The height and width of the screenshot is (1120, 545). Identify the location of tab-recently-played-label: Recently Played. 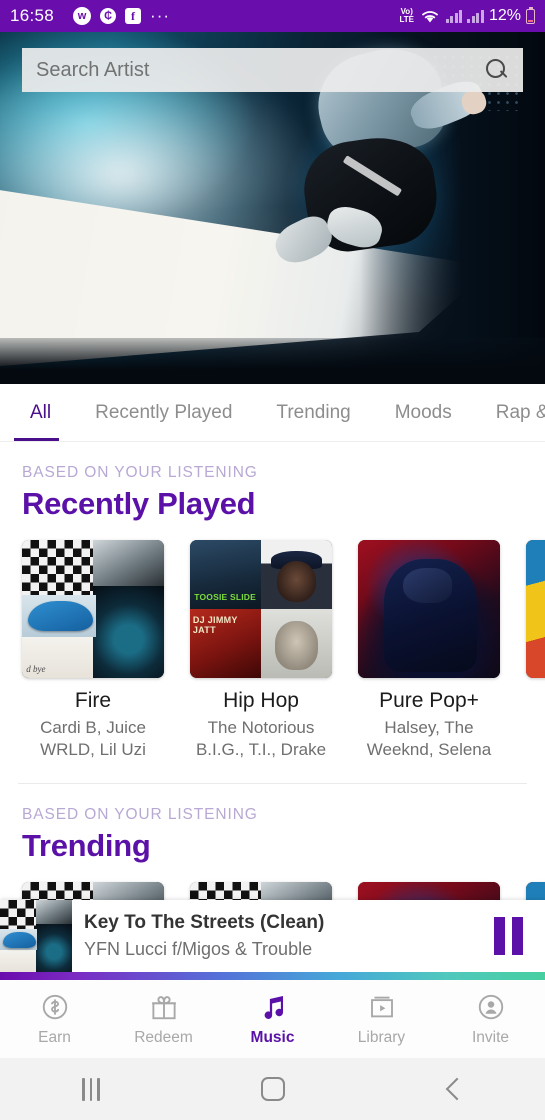
(164, 412).